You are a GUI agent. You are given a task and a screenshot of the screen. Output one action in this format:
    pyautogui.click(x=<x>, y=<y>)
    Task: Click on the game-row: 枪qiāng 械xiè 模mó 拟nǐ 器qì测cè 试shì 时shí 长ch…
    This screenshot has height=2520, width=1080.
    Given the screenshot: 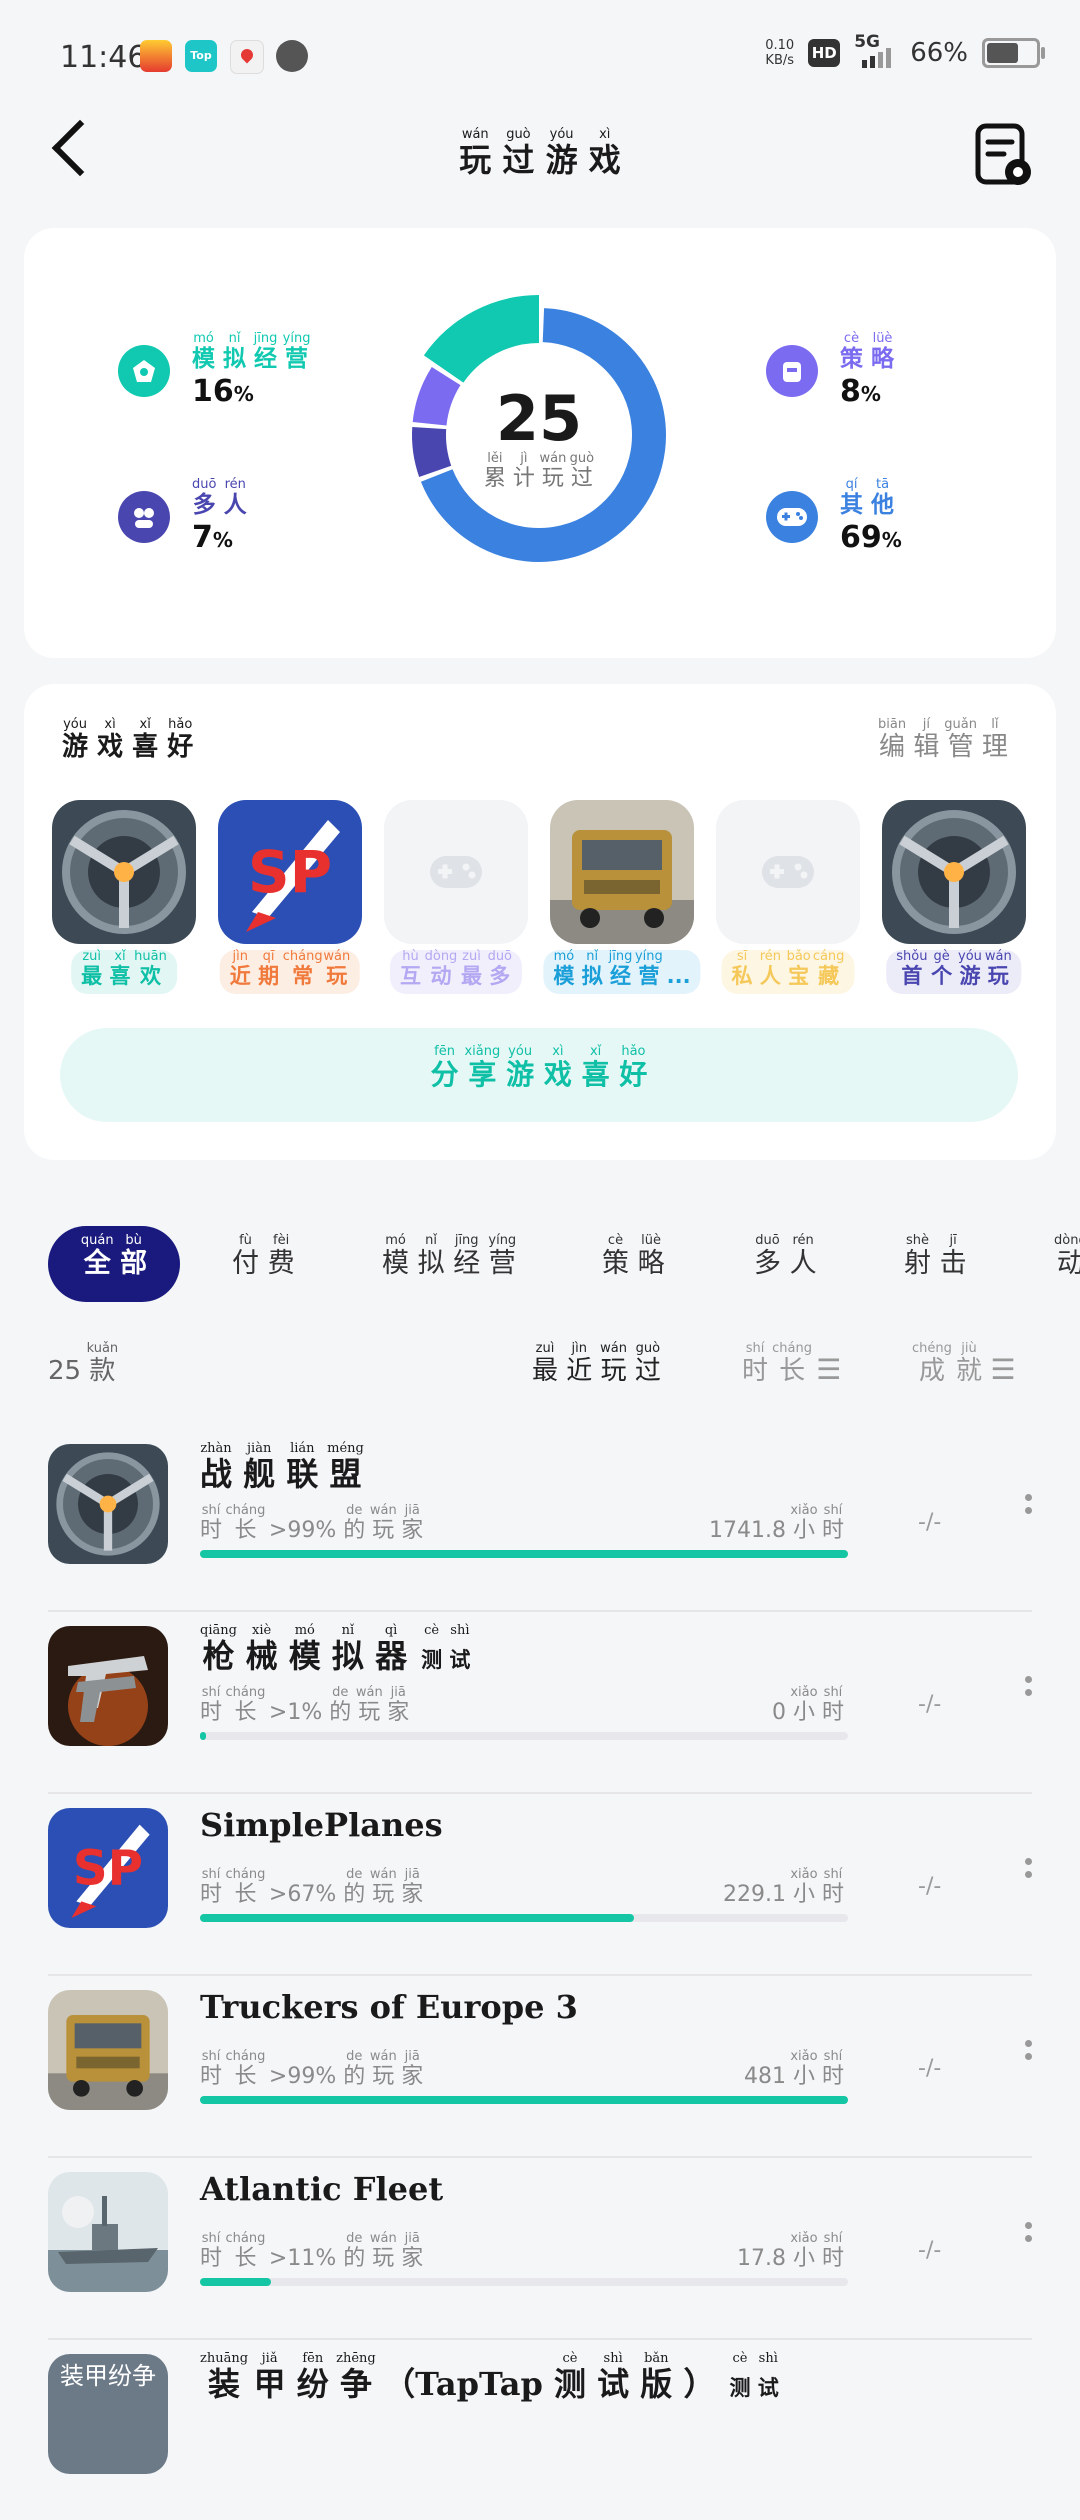 What is the action you would take?
    pyautogui.click(x=540, y=1703)
    